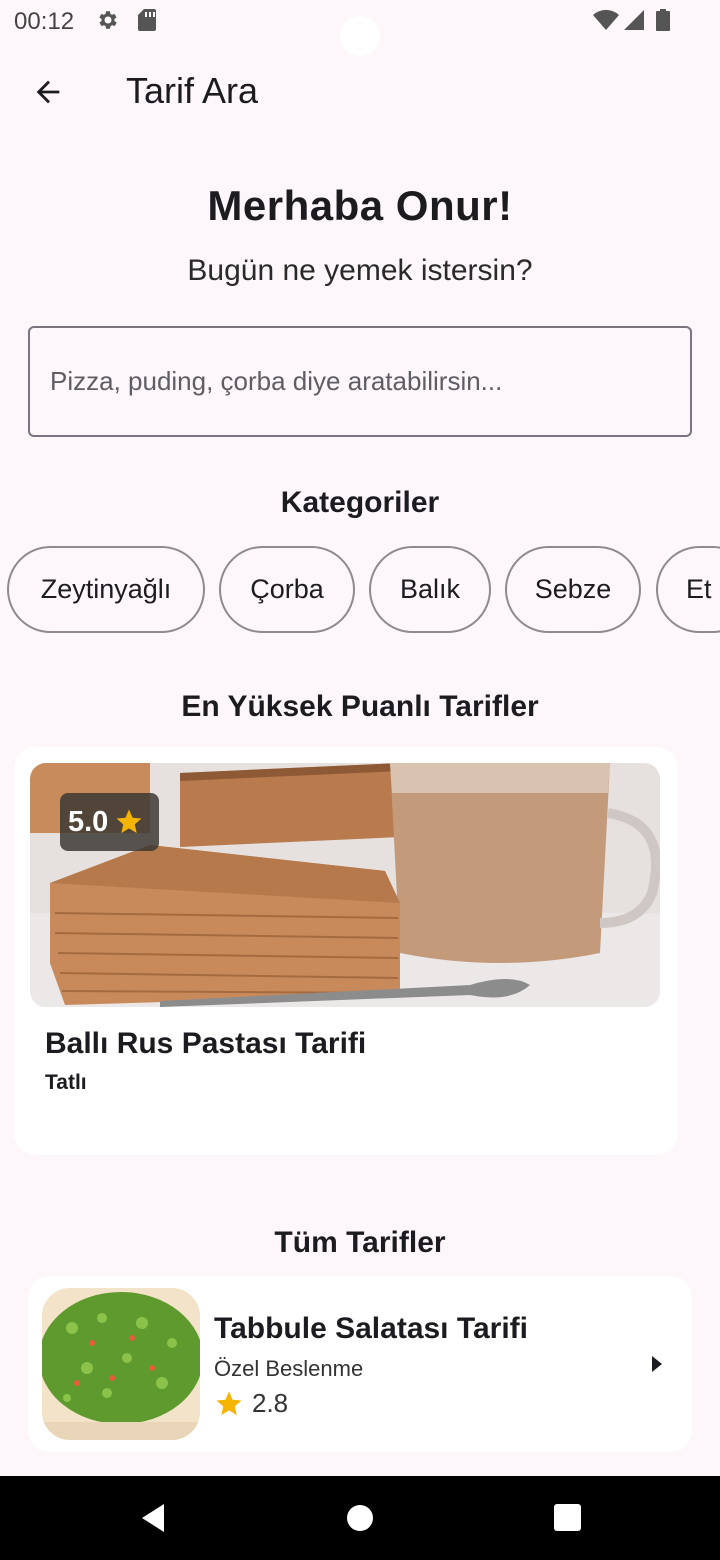  Describe the element at coordinates (360, 502) in the screenshot. I see `categories-title: Kategoriler` at that location.